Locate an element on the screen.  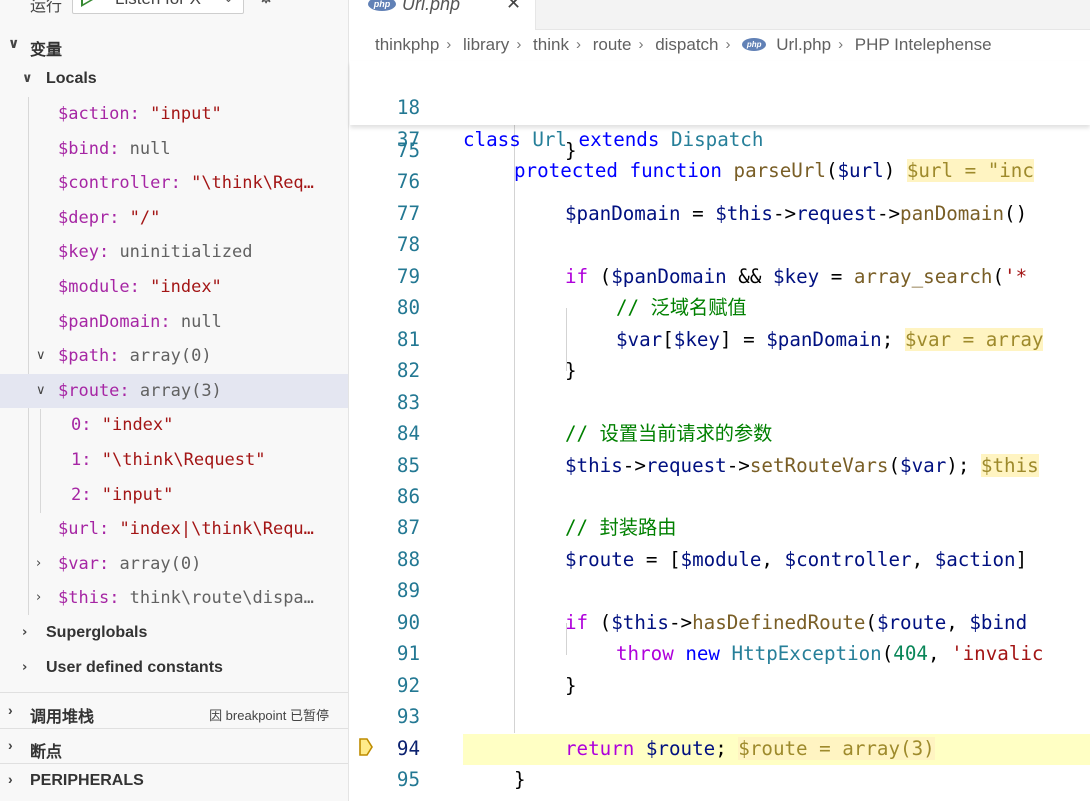
variable-name: $panDomain is located at coordinates (109, 321).